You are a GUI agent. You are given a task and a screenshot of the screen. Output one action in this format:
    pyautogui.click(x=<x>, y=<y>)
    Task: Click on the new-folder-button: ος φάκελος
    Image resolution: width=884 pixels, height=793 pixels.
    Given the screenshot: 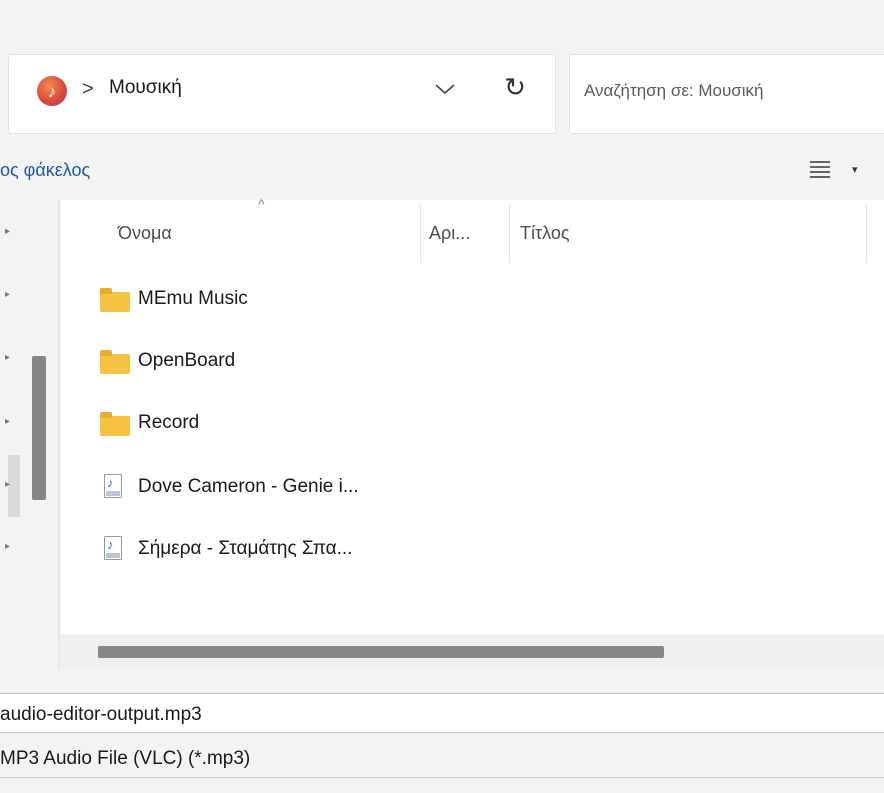 What is the action you would take?
    pyautogui.click(x=45, y=170)
    